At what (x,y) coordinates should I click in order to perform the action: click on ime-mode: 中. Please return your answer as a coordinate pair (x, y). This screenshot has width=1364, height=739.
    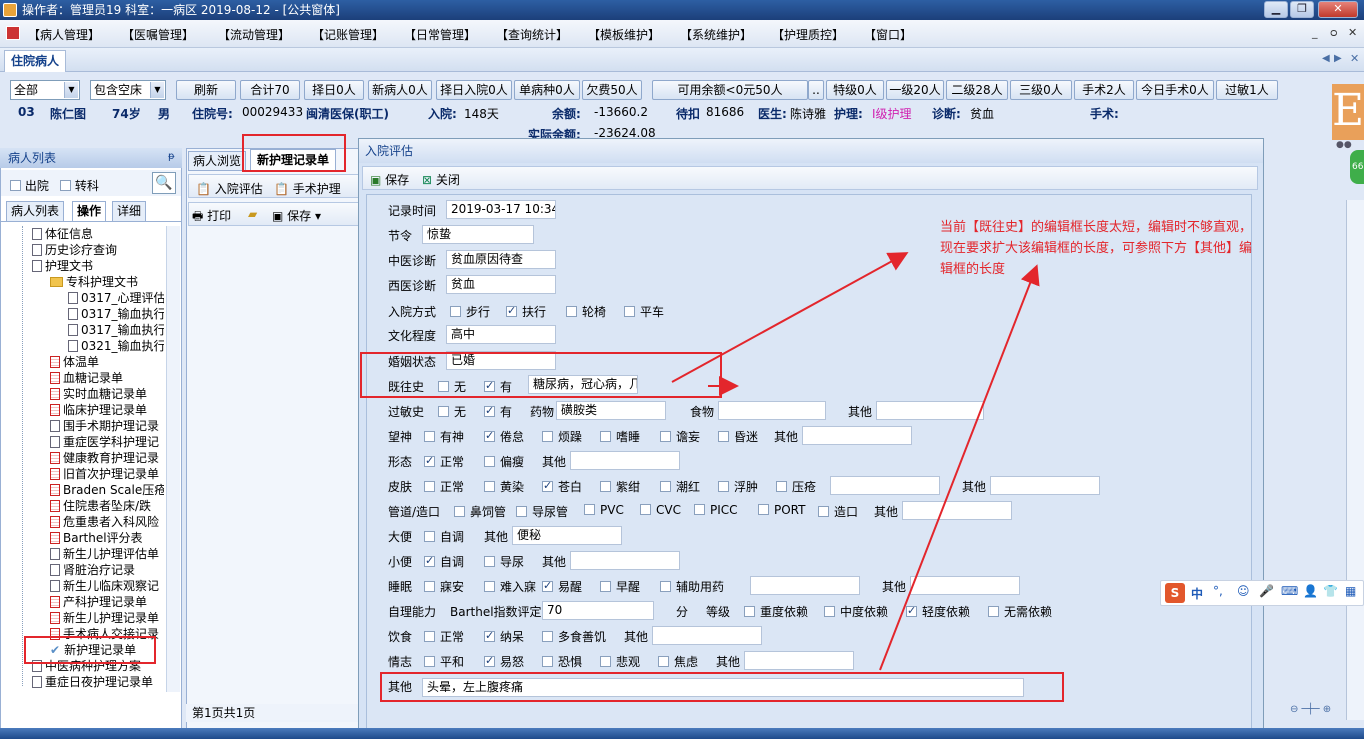
    Looking at the image, I should click on (1197, 593).